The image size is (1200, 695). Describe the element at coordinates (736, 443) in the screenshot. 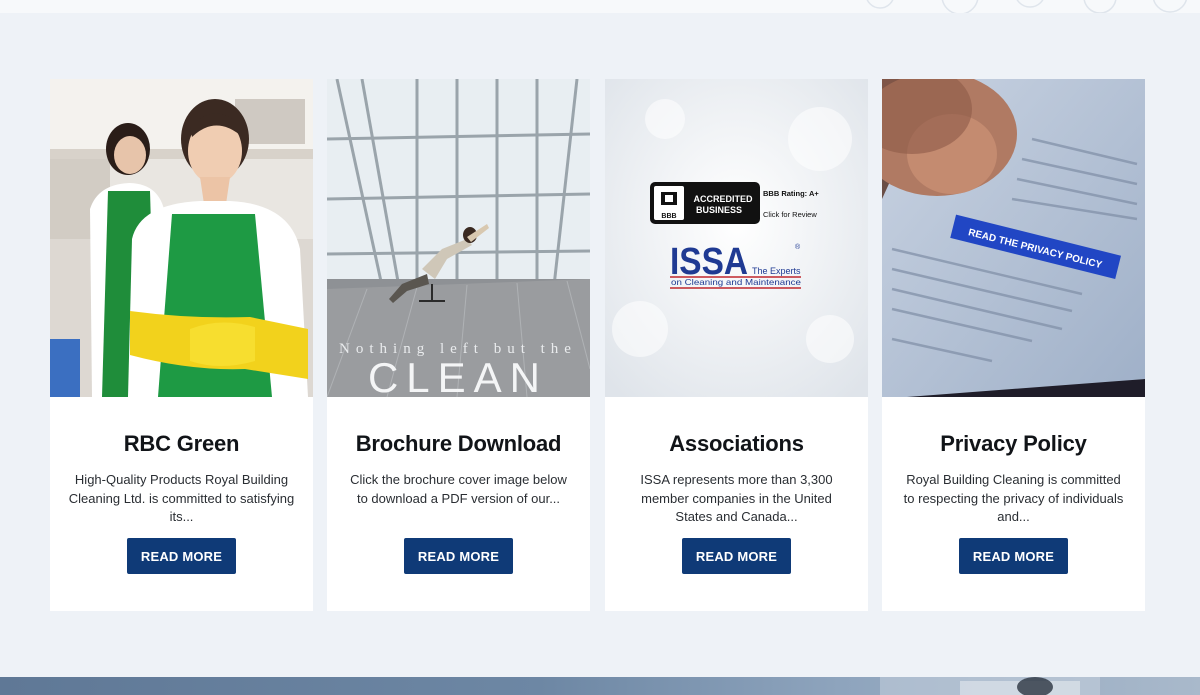

I see `card-title: Associations` at that location.